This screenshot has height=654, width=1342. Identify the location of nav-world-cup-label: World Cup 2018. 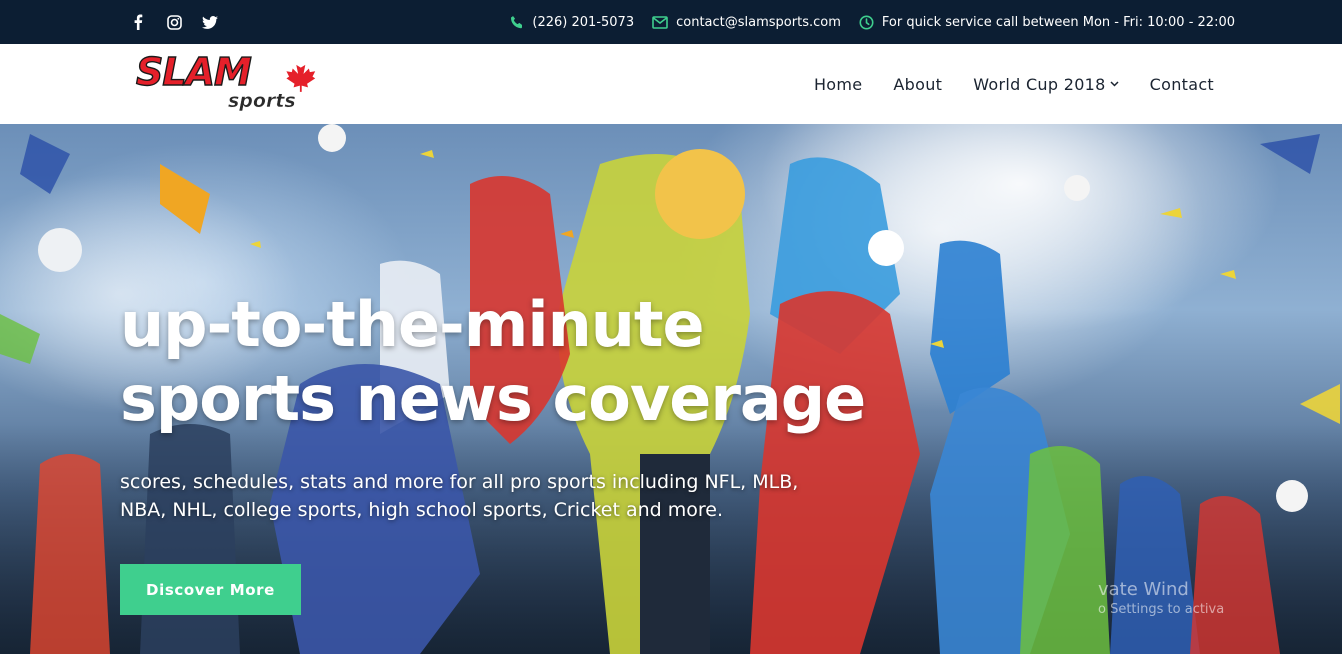
(1039, 84).